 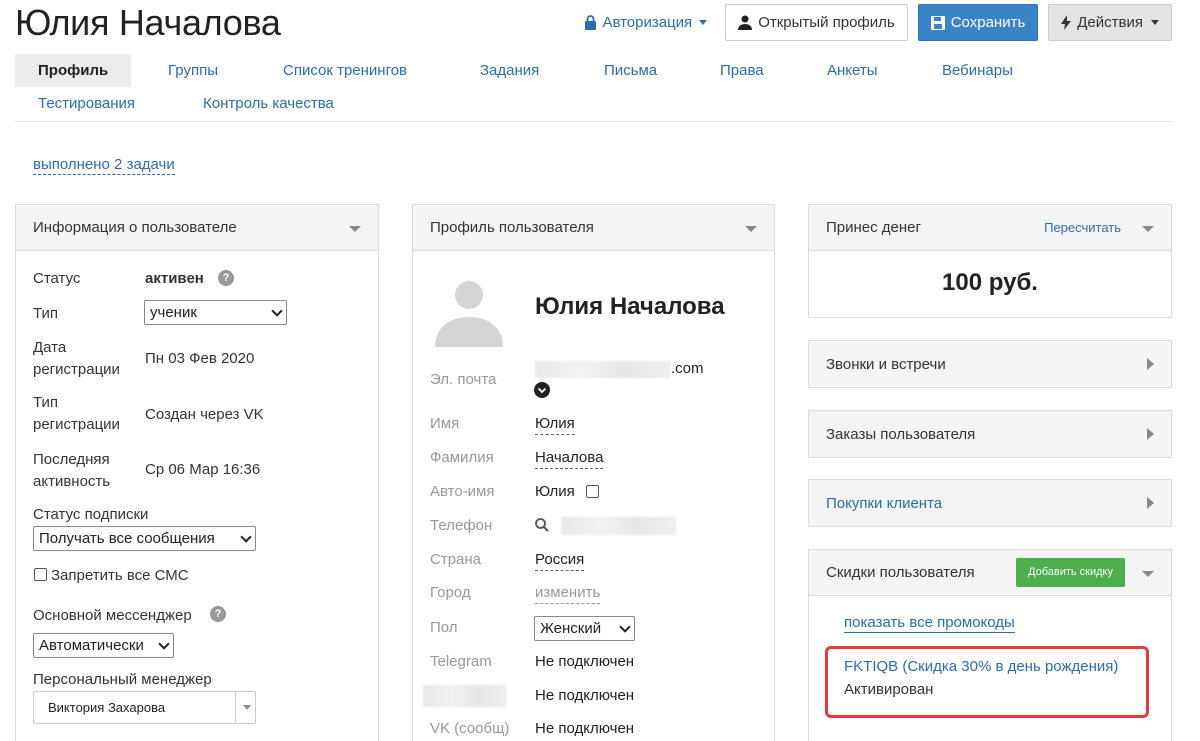 I want to click on messenger-label: Основной мессенджер, so click(x=112, y=615).